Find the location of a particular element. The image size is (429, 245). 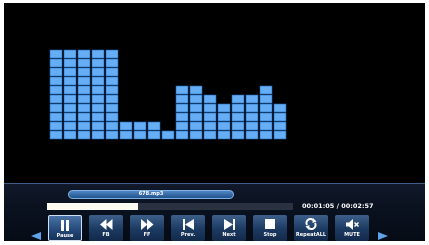

mute-button-label: MUTE is located at coordinates (352, 235).